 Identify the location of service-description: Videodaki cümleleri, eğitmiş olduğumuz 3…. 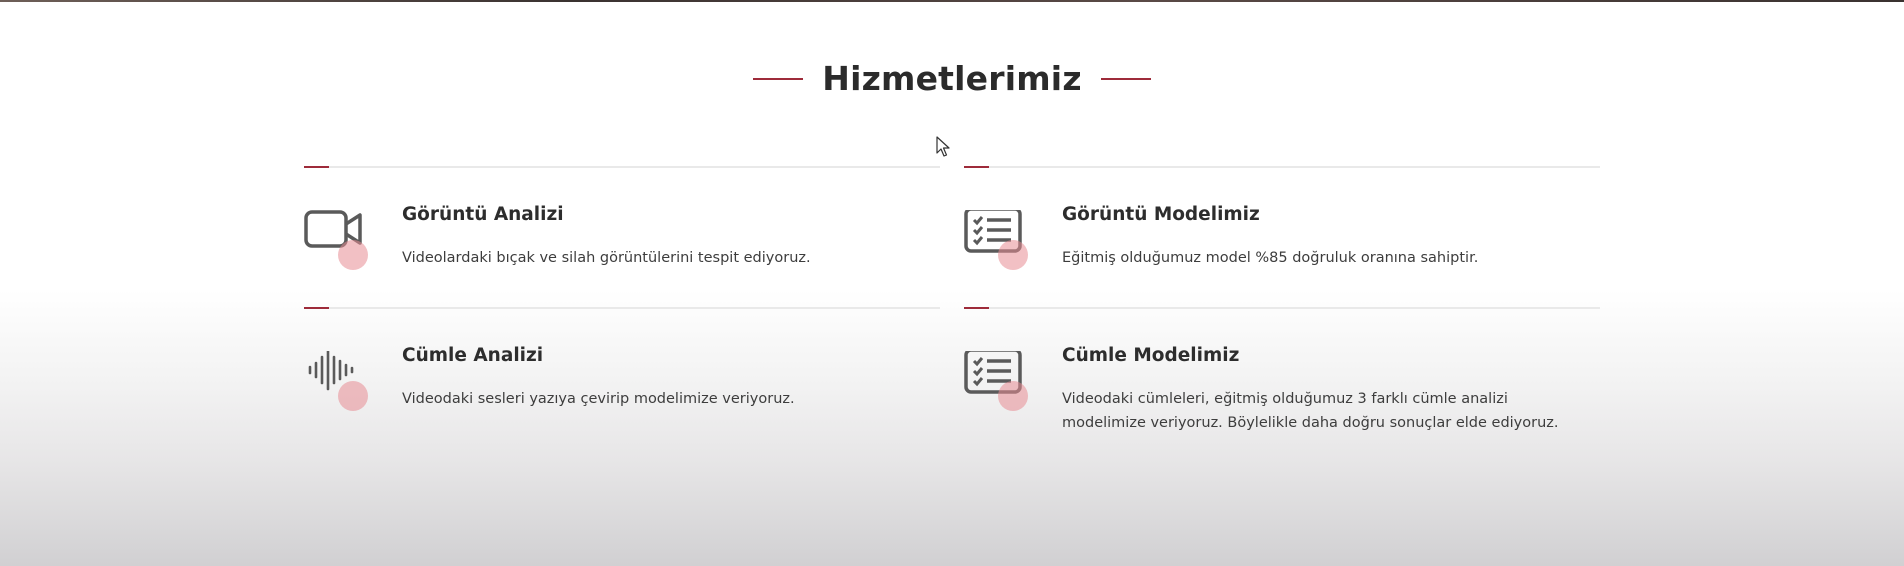
(1310, 411).